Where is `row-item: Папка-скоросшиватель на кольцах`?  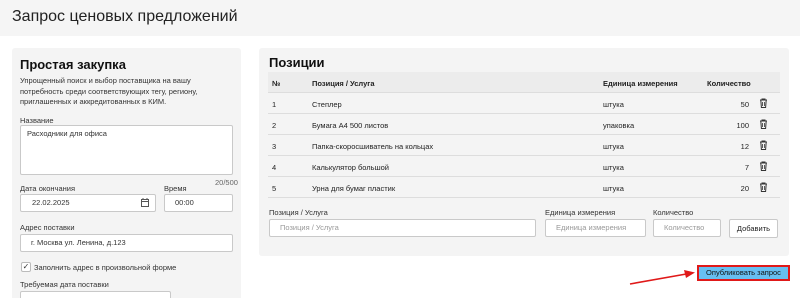 row-item: Папка-скоросшиватель на кольцах is located at coordinates (373, 146).